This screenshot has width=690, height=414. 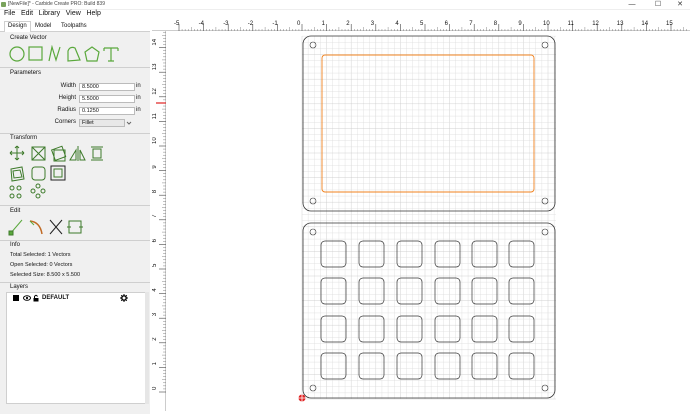 I want to click on menu-file: File, so click(x=9, y=14).